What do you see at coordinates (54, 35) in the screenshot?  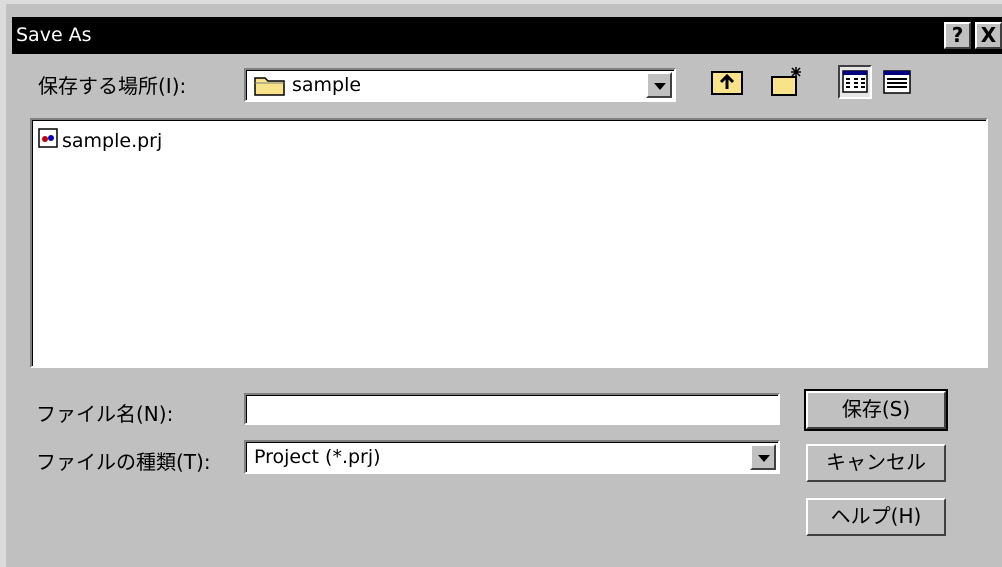 I see `window-title: Save As` at bounding box center [54, 35].